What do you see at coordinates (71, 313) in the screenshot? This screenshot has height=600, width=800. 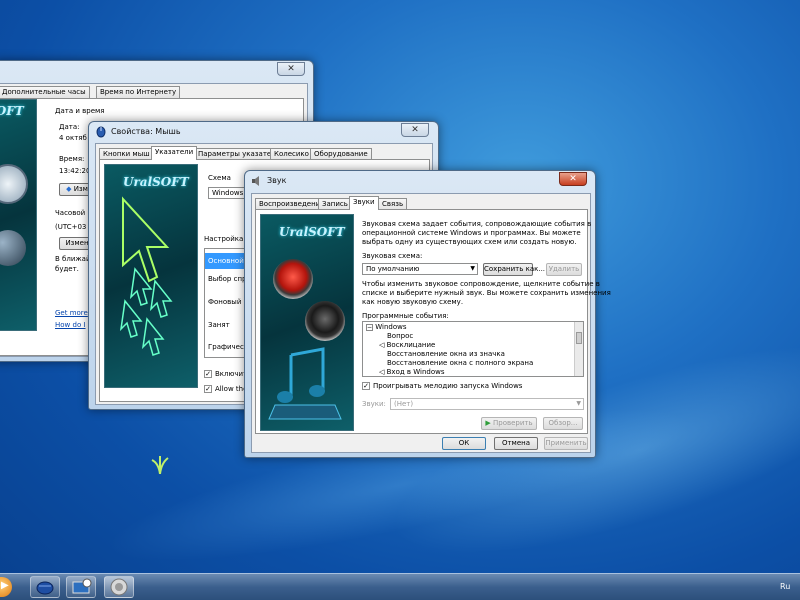 I see `get-more-link: Get more` at bounding box center [71, 313].